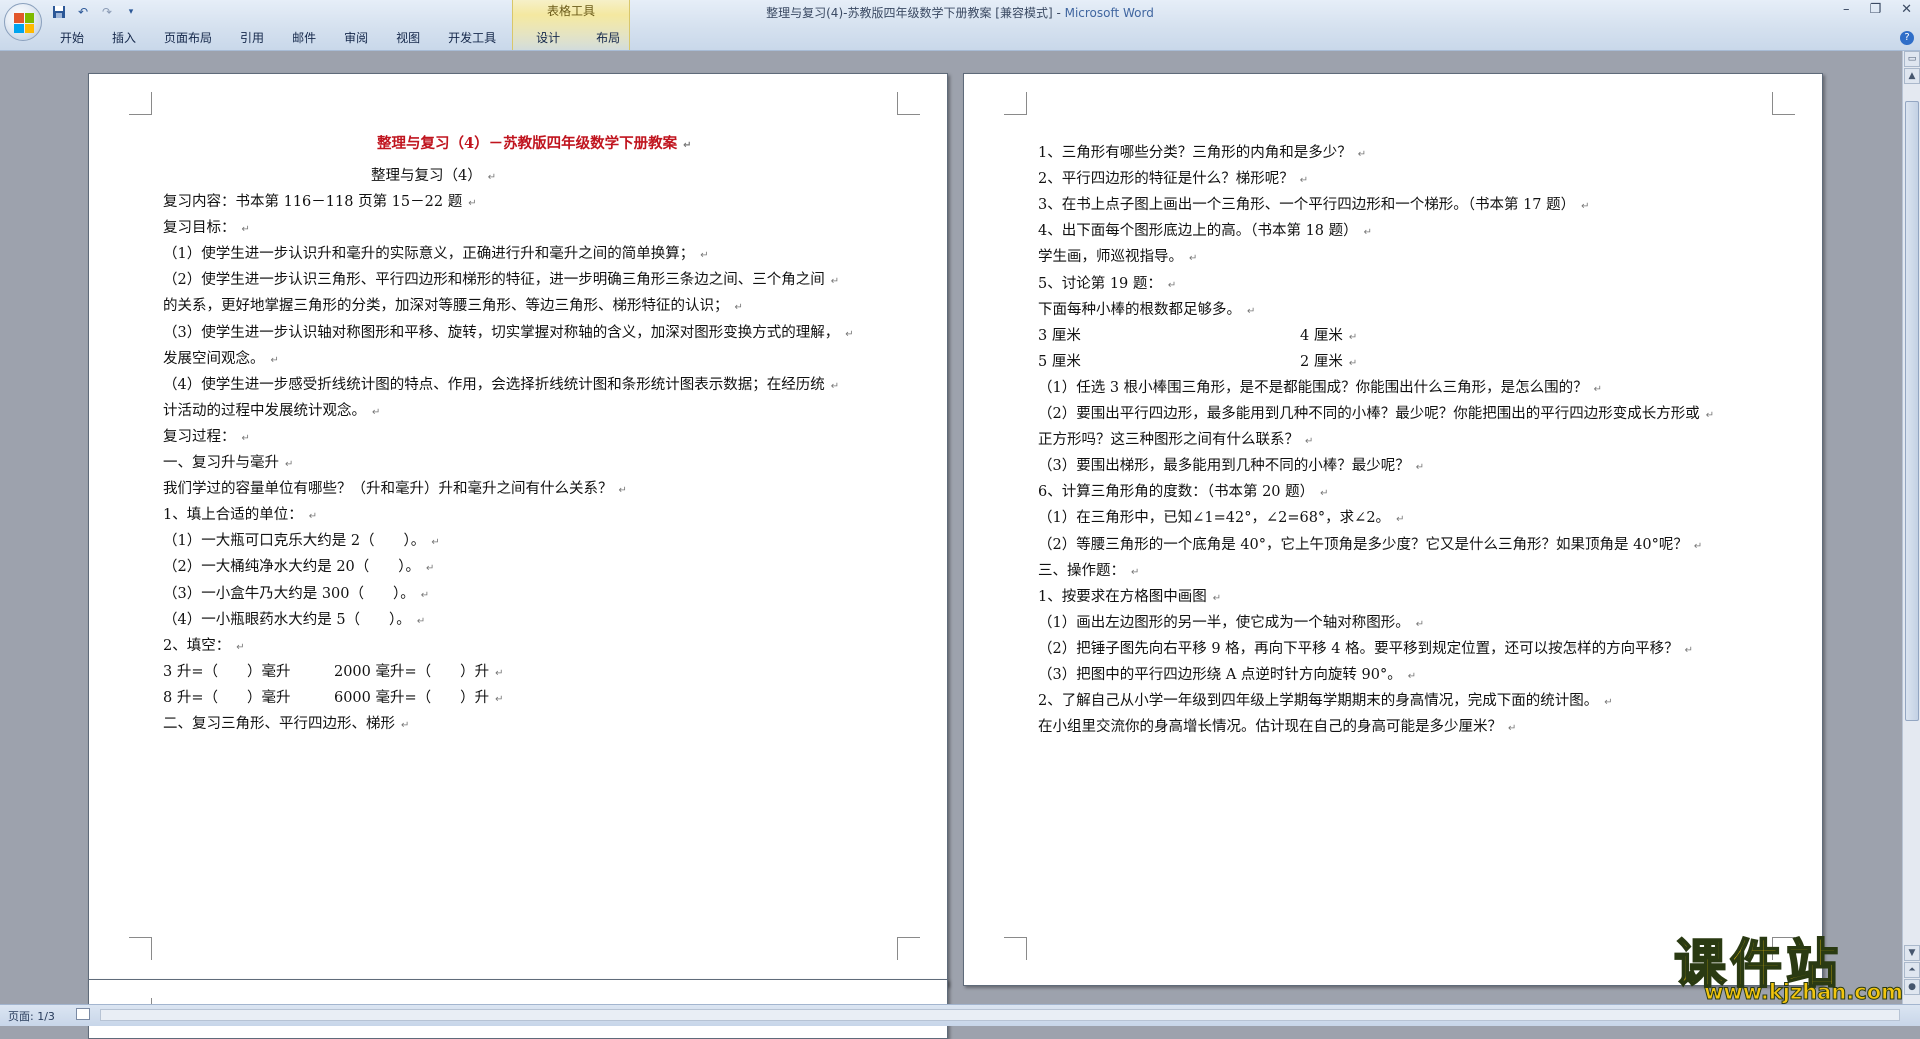 This screenshot has width=1920, height=1039. What do you see at coordinates (83, 1014) in the screenshot?
I see `proofing-icon` at bounding box center [83, 1014].